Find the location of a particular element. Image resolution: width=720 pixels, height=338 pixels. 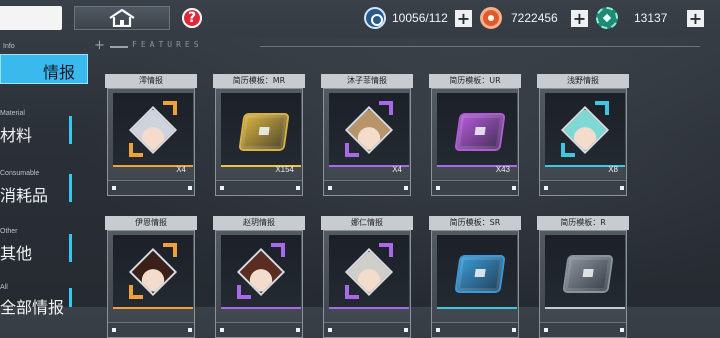

sidebar-item-label: 情报 is located at coordinates (58, 72).